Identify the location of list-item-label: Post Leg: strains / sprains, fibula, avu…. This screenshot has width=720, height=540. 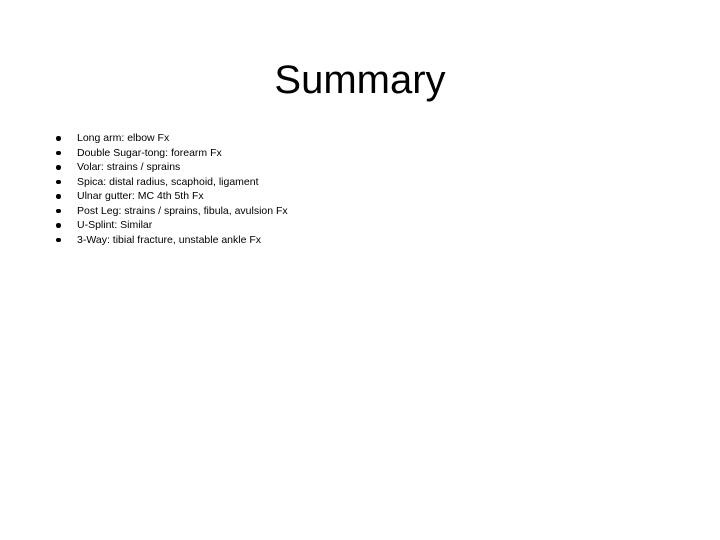
(182, 210).